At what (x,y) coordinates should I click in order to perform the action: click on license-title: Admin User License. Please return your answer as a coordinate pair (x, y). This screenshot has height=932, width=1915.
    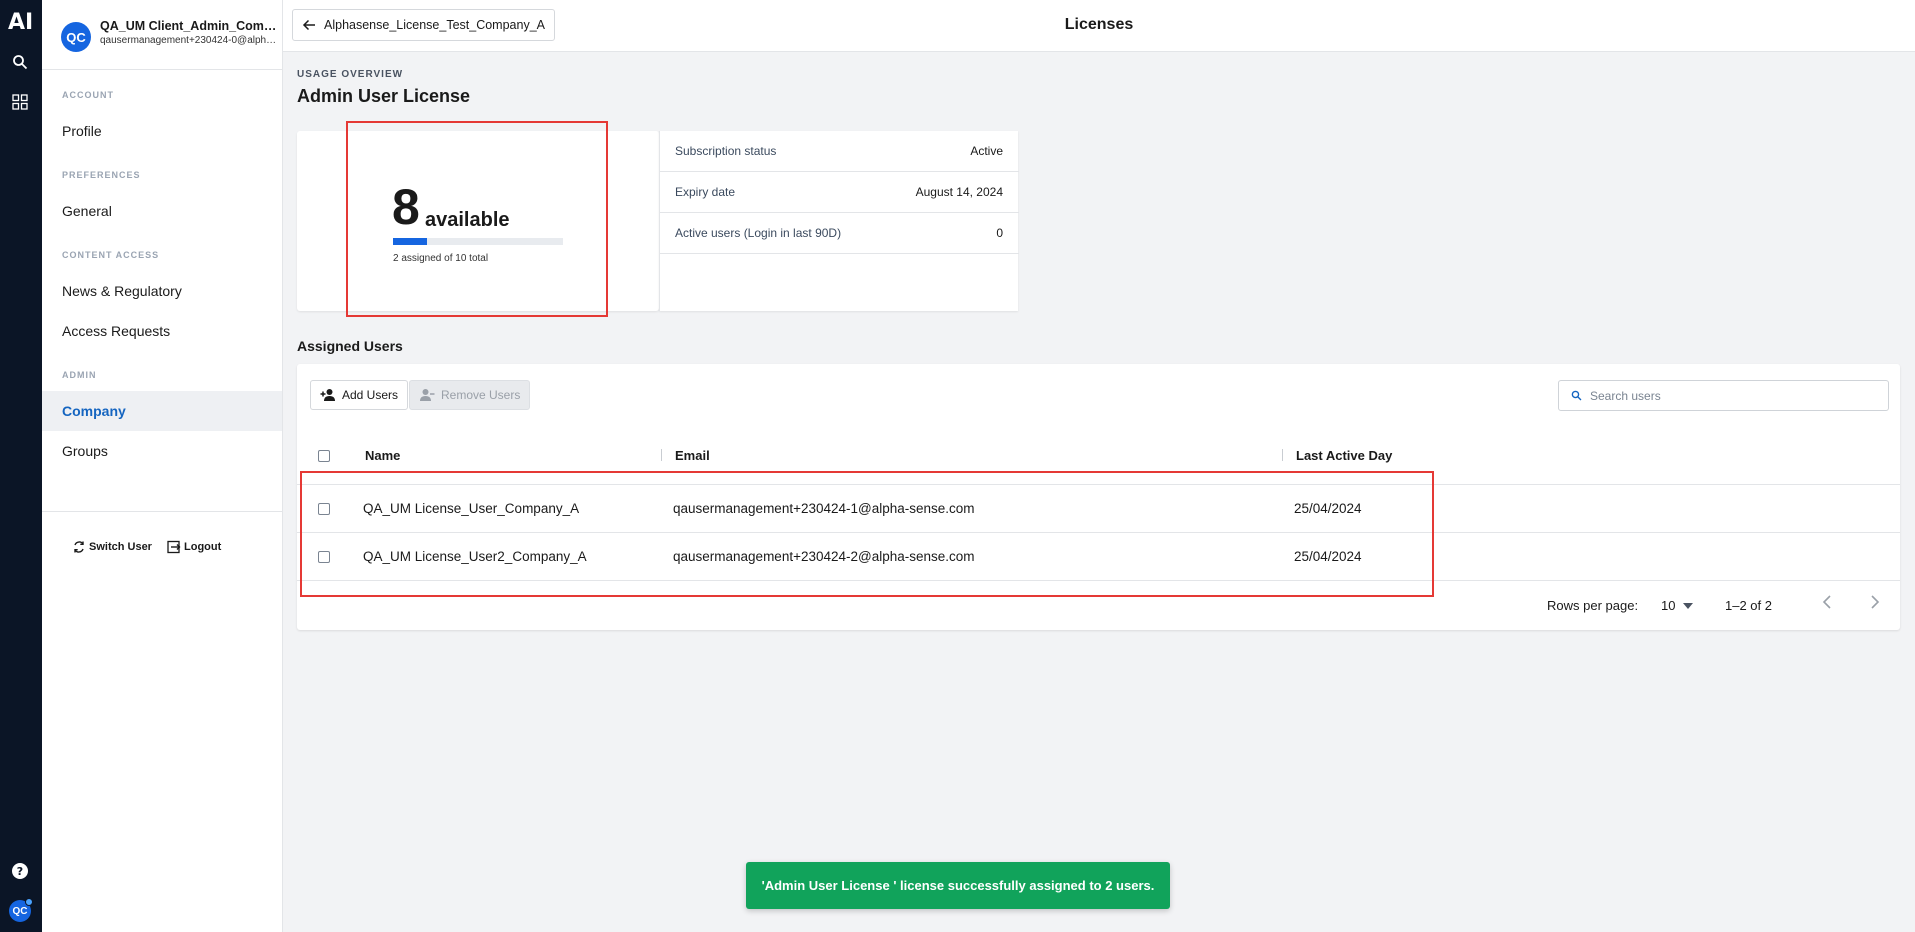
    Looking at the image, I should click on (384, 96).